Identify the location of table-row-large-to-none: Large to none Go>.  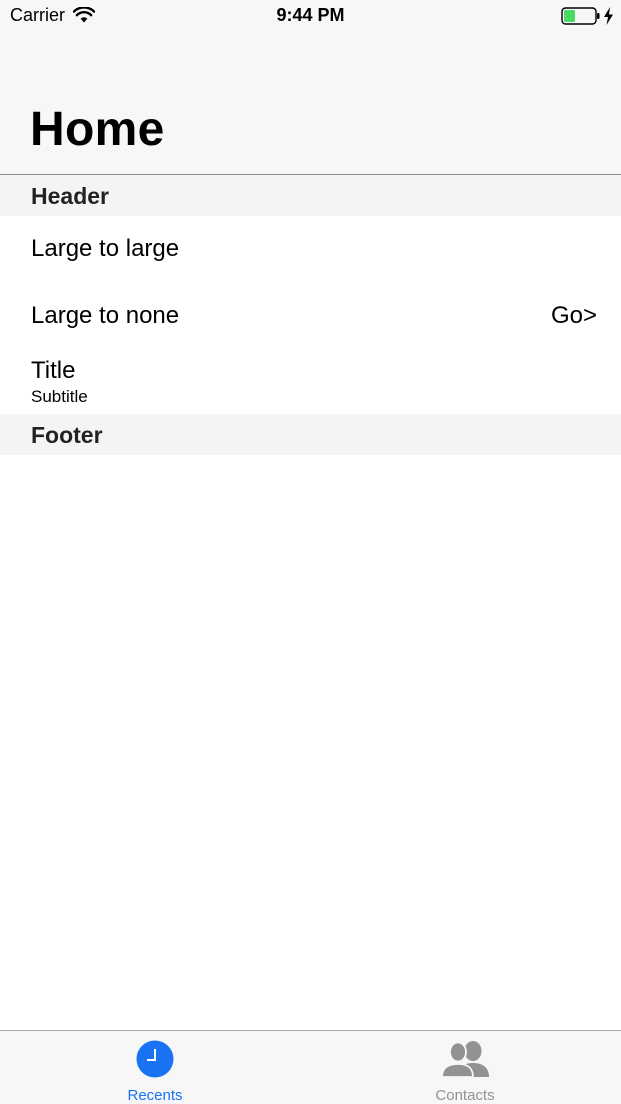
(310, 315).